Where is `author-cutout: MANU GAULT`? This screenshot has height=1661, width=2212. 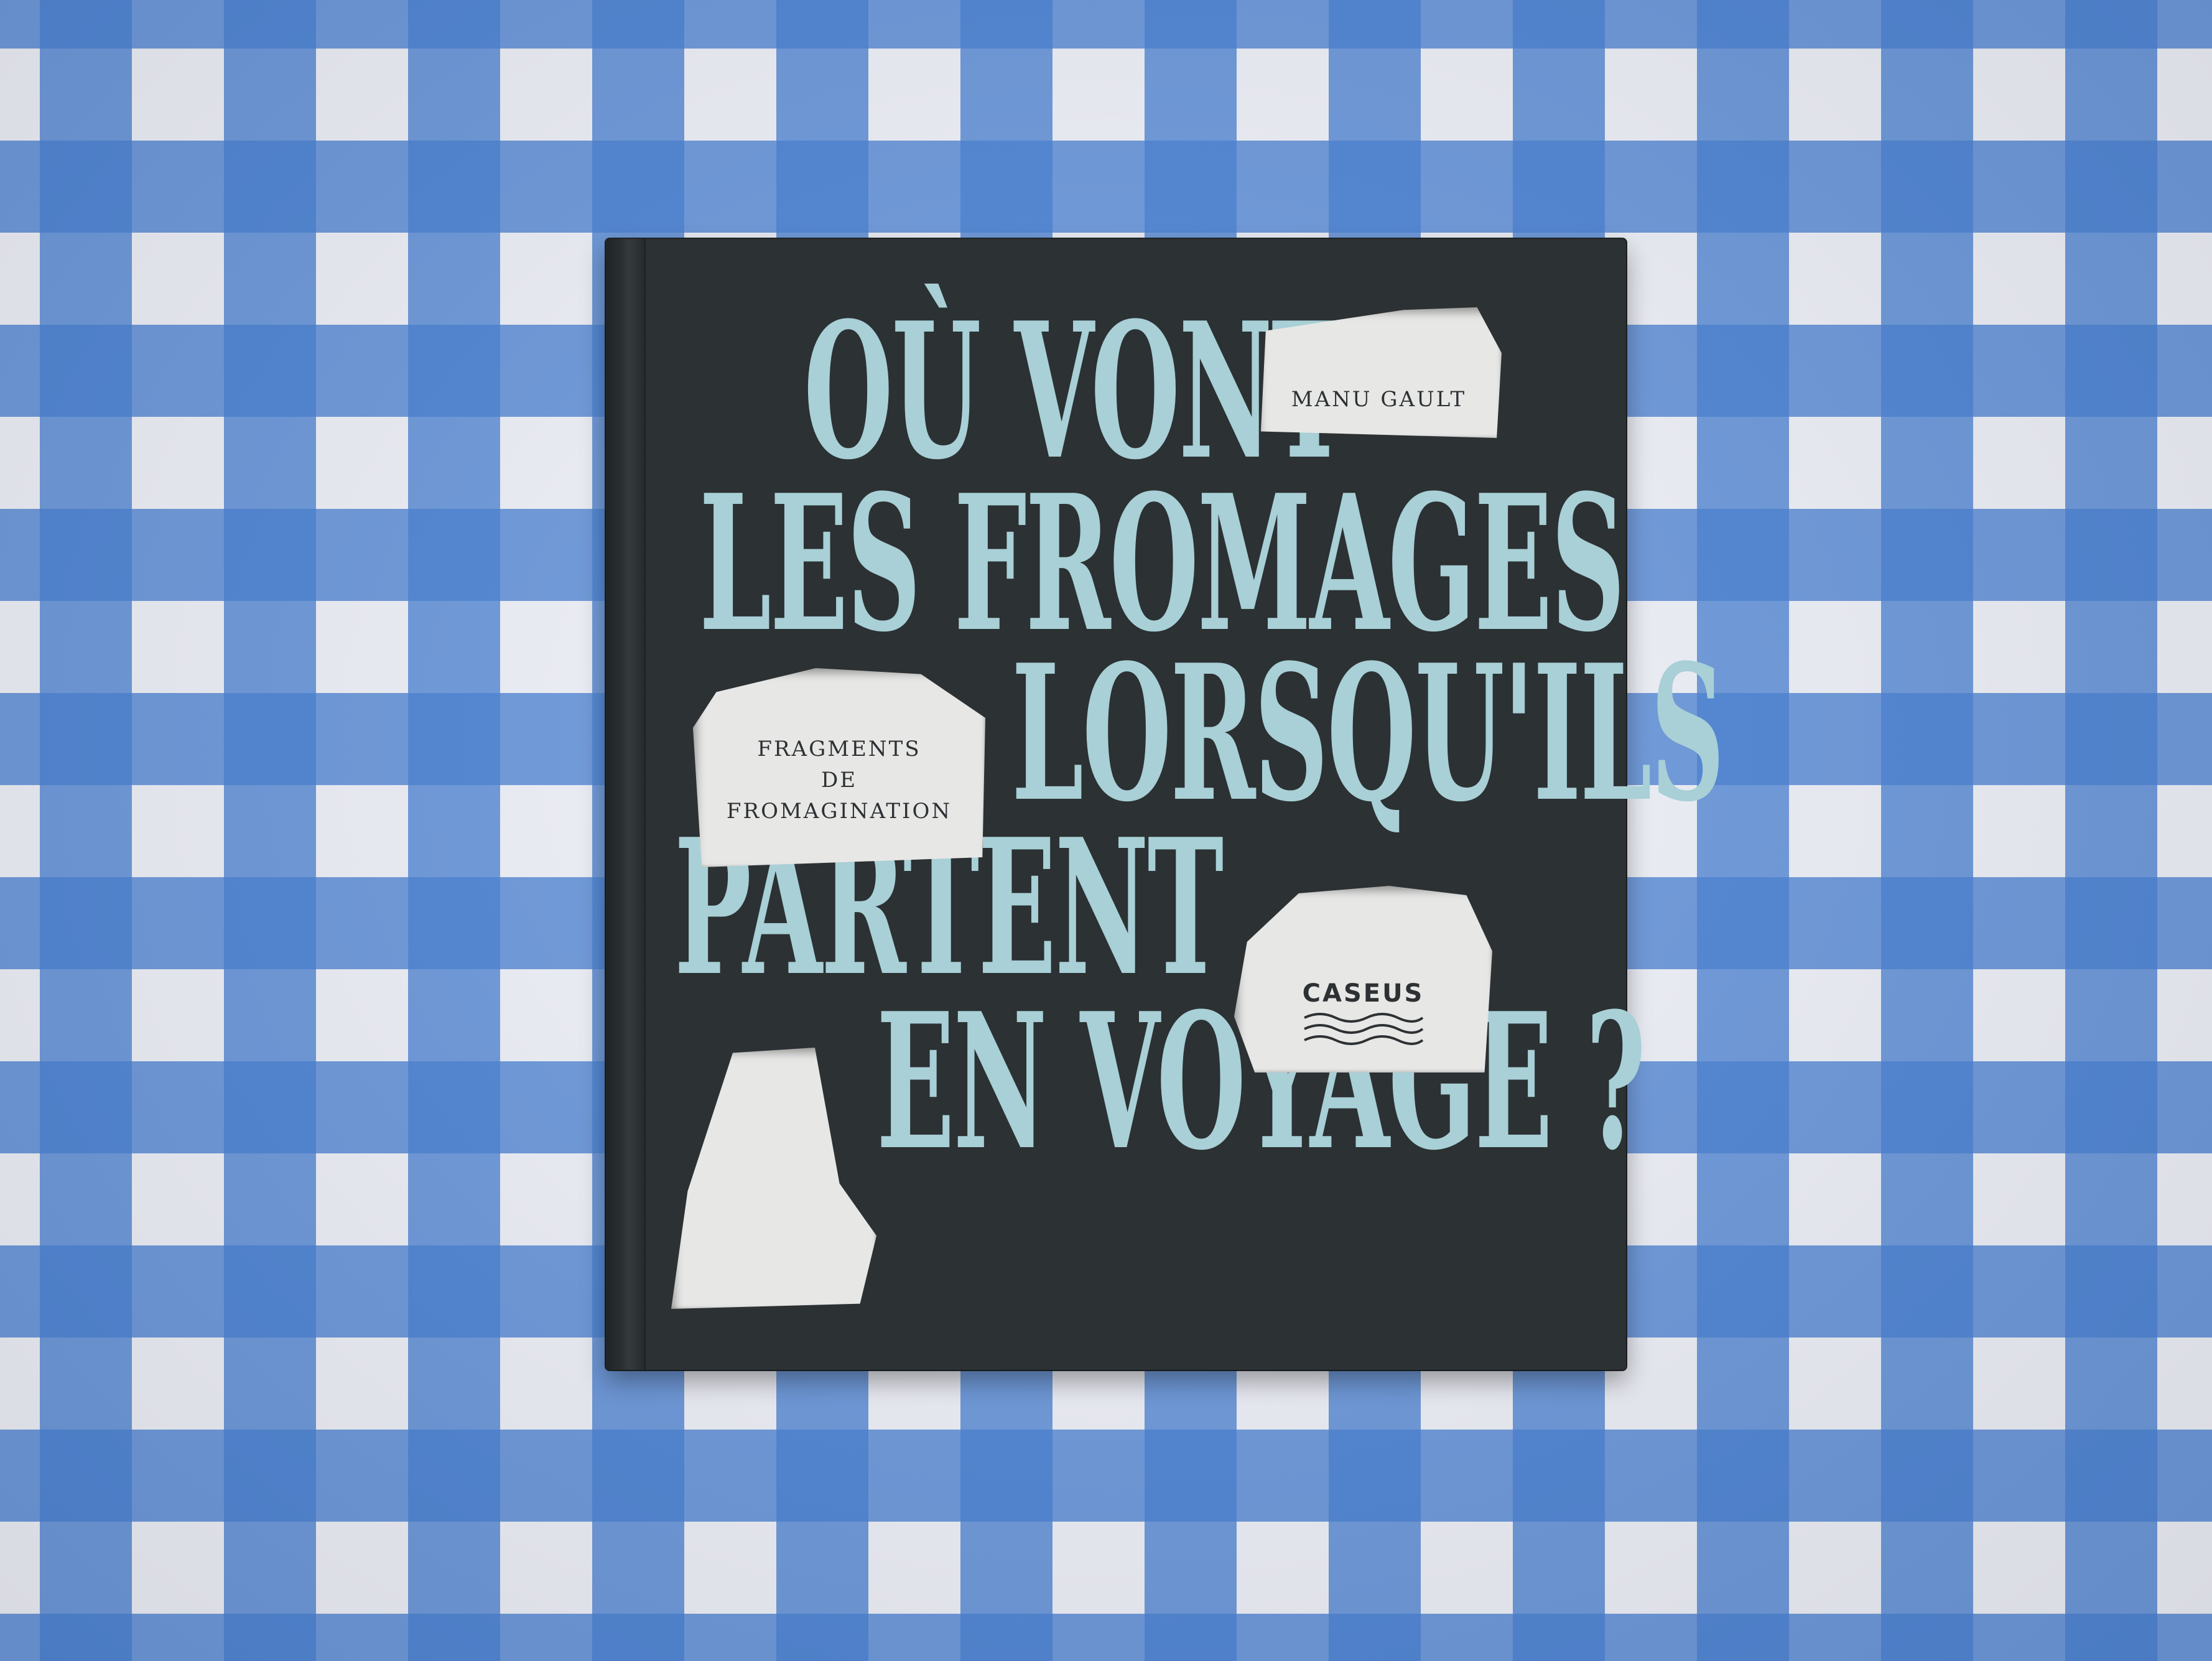
author-cutout: MANU GAULT is located at coordinates (1381, 372).